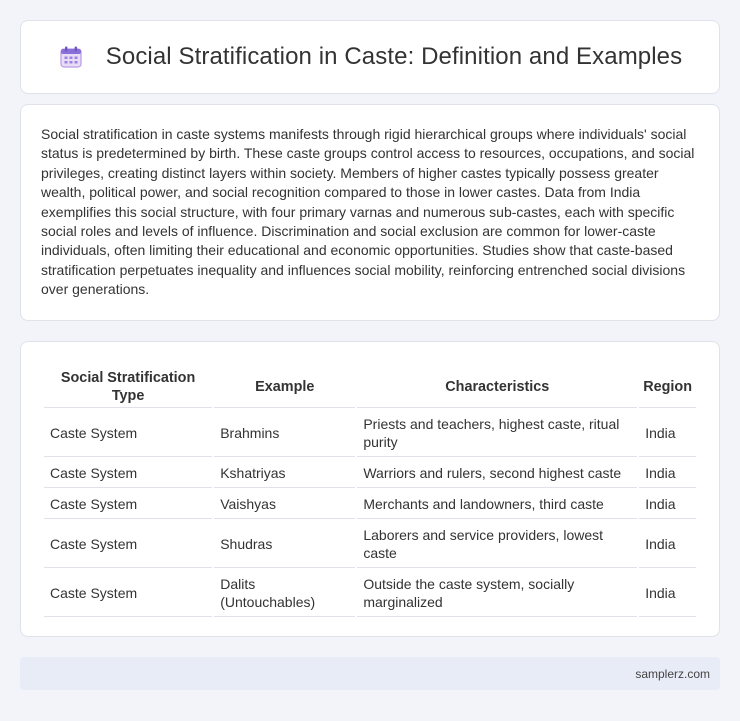 This screenshot has height=721, width=740. What do you see at coordinates (672, 674) in the screenshot?
I see `footer-site-link: samplerz.com` at bounding box center [672, 674].